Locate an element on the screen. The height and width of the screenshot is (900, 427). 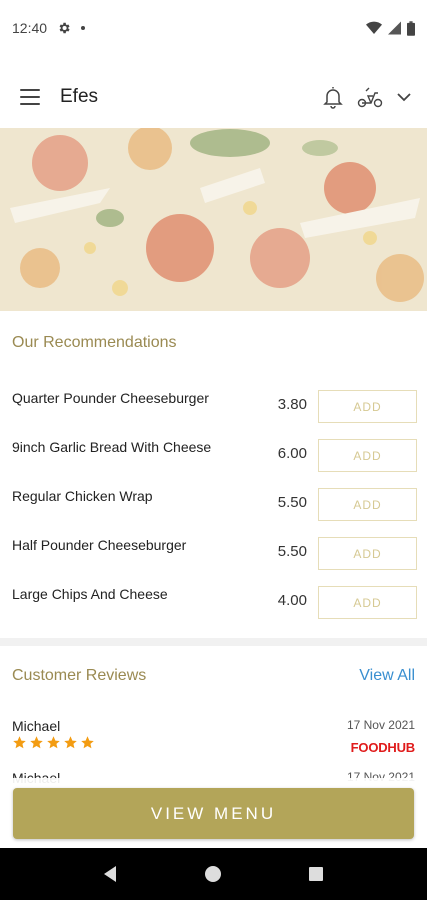
chevron-down-icon is located at coordinates (404, 97).